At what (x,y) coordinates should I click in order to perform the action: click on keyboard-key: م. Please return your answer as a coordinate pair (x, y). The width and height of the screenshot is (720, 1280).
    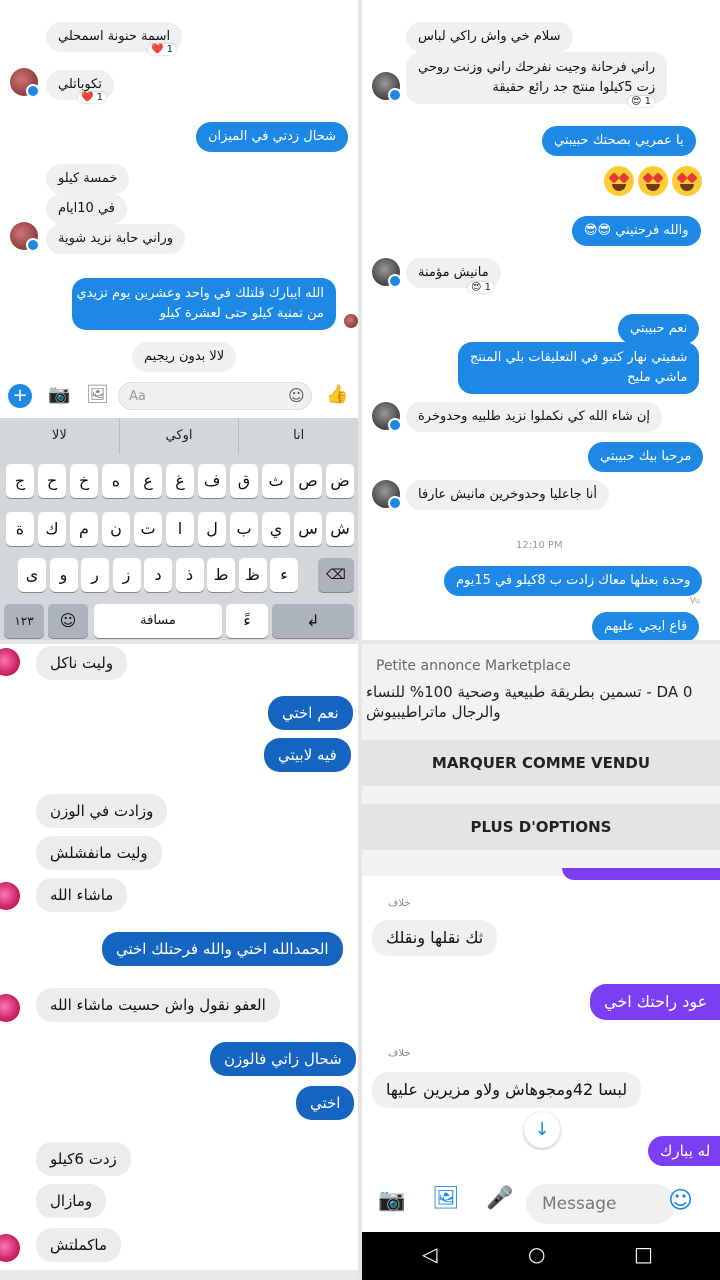
    Looking at the image, I should click on (84, 529).